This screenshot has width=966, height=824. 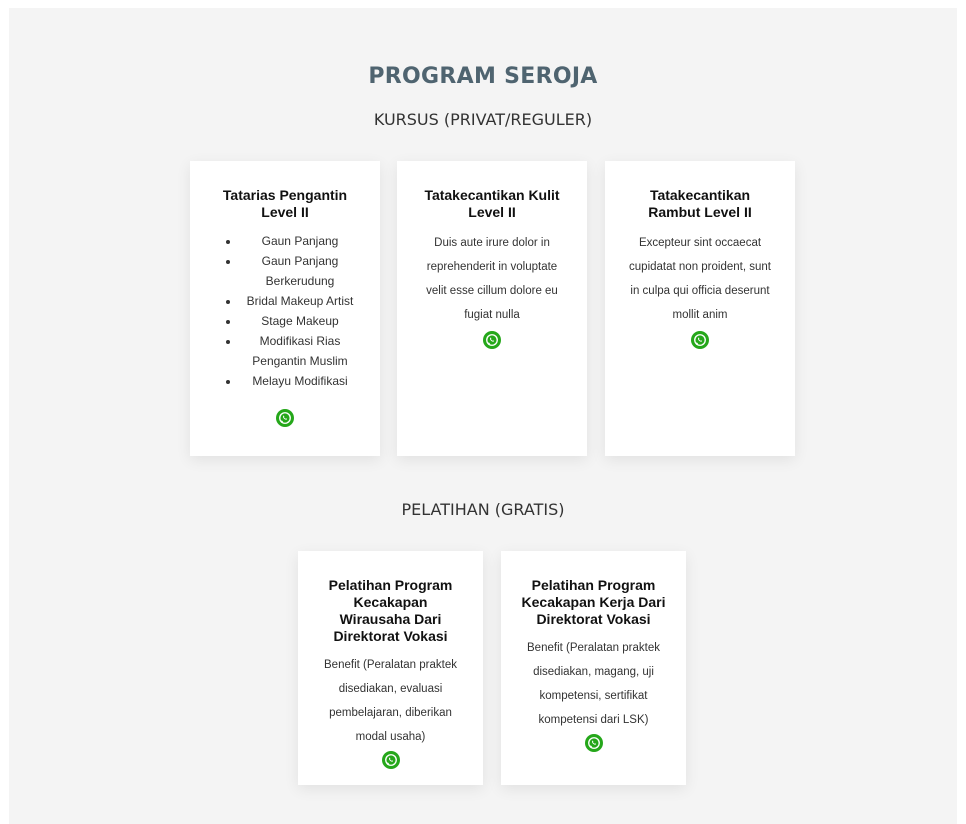 I want to click on list-item: Stage Makeup, so click(x=300, y=321).